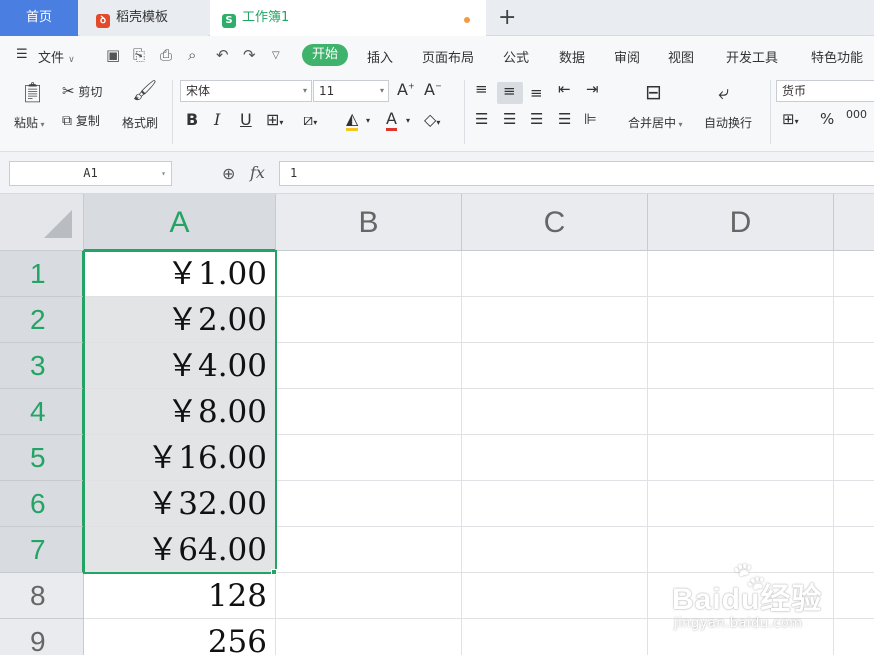 The width and height of the screenshot is (874, 655). Describe the element at coordinates (741, 222) in the screenshot. I see `column-header-d: D` at that location.